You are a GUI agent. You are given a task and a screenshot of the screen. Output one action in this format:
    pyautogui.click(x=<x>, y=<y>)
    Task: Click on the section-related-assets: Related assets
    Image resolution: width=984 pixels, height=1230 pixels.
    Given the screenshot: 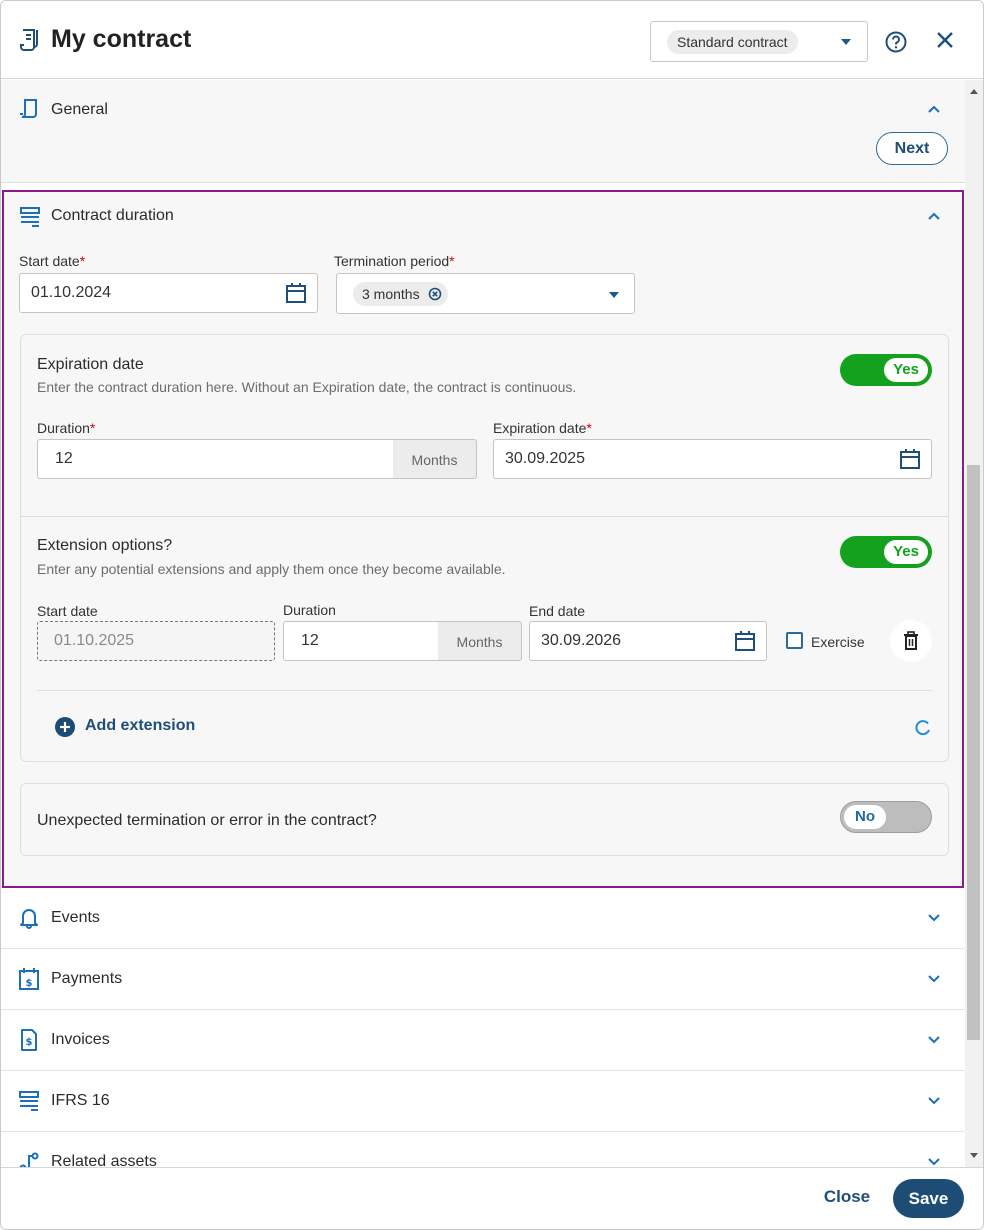 What is the action you would take?
    pyautogui.click(x=483, y=1149)
    